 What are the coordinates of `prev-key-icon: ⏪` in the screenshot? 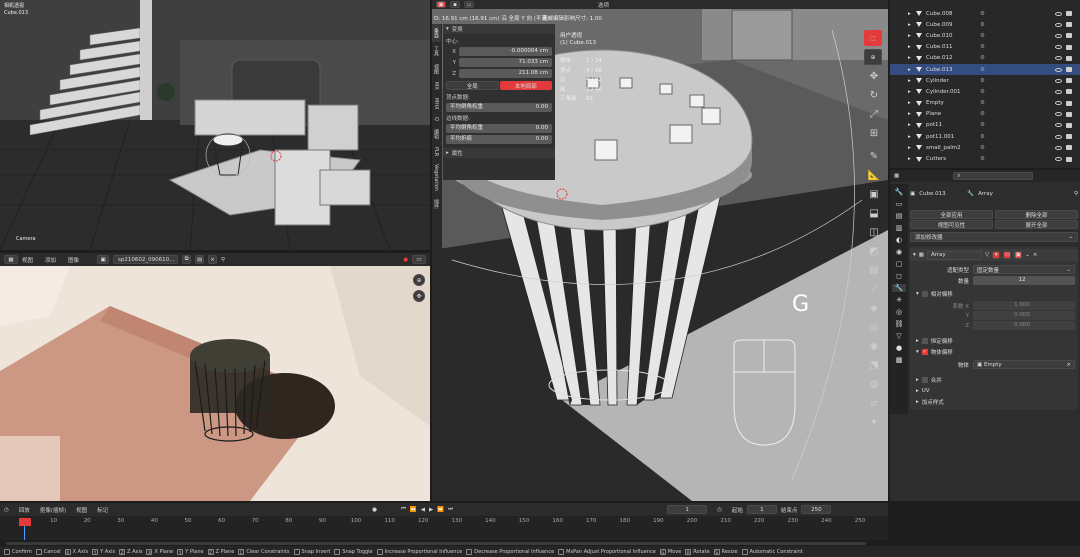 It's located at (413, 510).